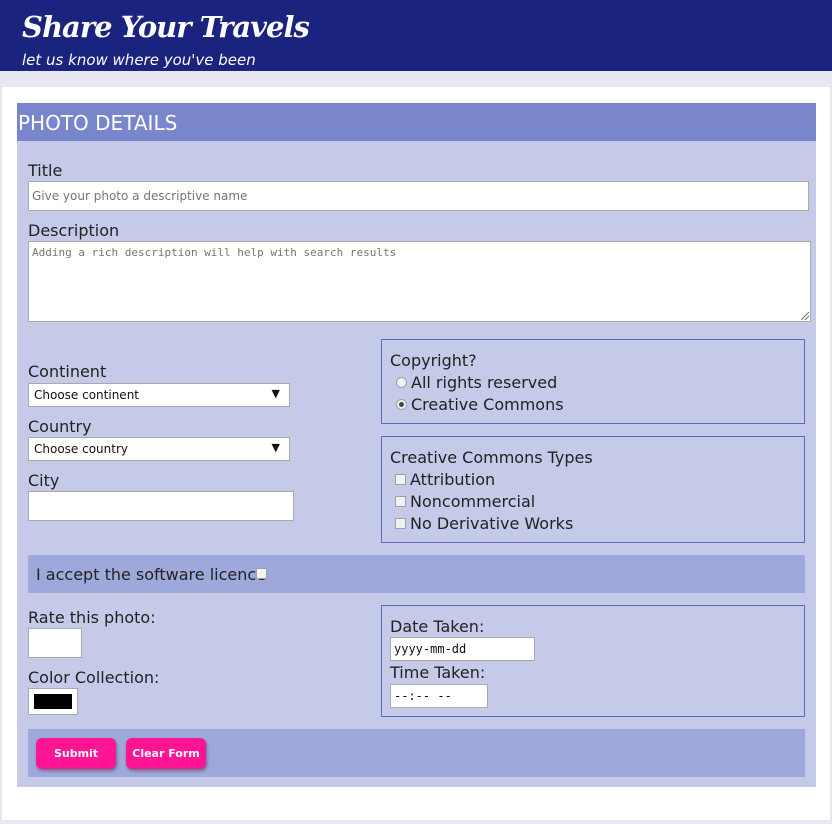 Image resolution: width=832 pixels, height=824 pixels. What do you see at coordinates (484, 382) in the screenshot?
I see `radio-all-rights-label: All rights reserved` at bounding box center [484, 382].